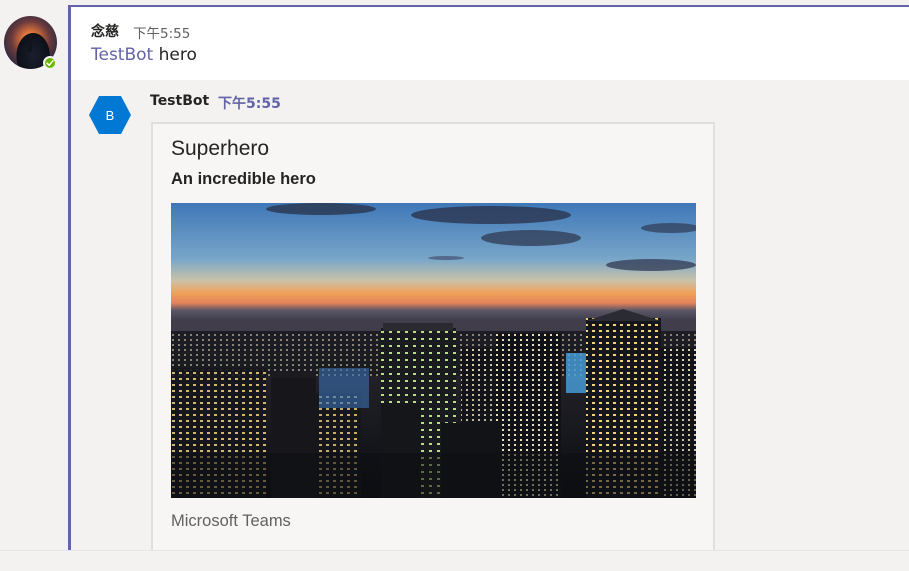 Image resolution: width=909 pixels, height=571 pixels. Describe the element at coordinates (122, 55) in the screenshot. I see `mention-link: TestBot` at that location.